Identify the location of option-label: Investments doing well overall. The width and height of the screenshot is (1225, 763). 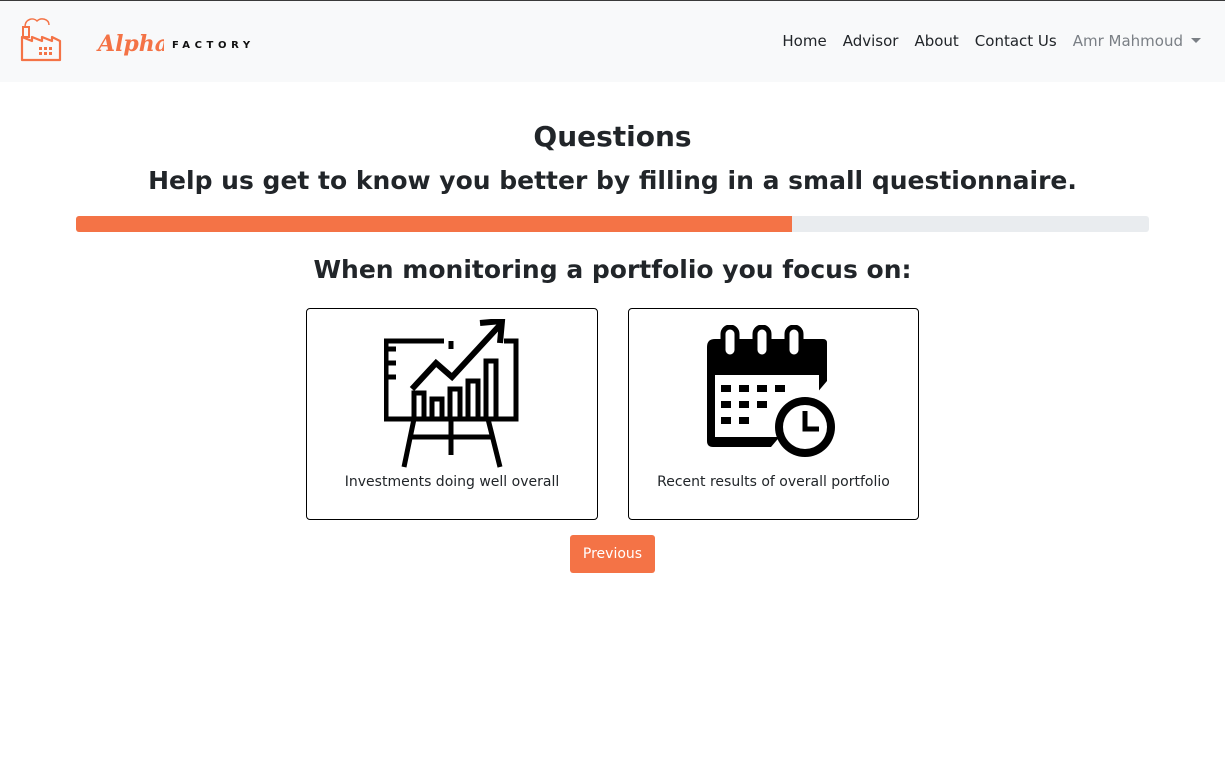
(452, 482).